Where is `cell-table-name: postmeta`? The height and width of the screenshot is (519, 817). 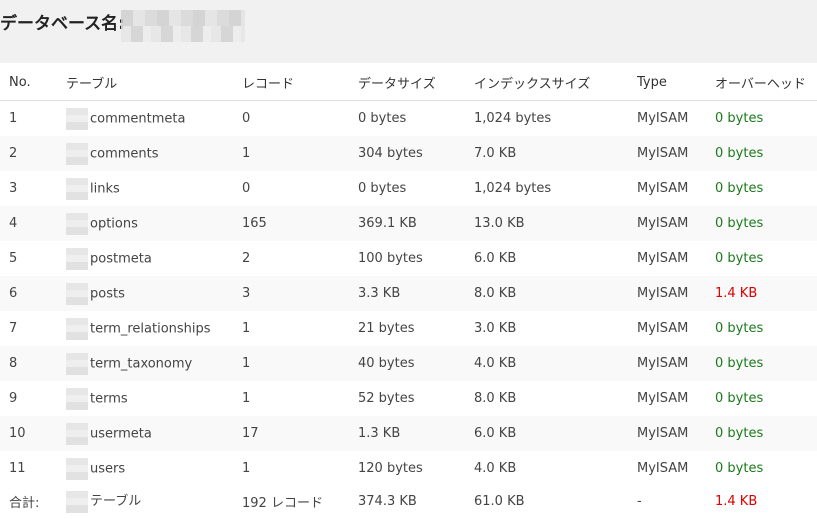 cell-table-name: postmeta is located at coordinates (154, 258).